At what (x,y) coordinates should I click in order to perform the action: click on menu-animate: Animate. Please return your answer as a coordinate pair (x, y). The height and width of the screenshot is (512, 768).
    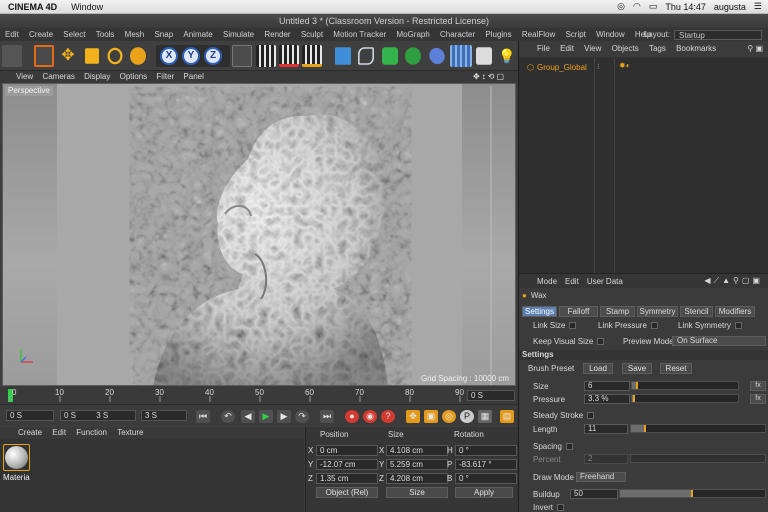
    Looking at the image, I should click on (197, 34).